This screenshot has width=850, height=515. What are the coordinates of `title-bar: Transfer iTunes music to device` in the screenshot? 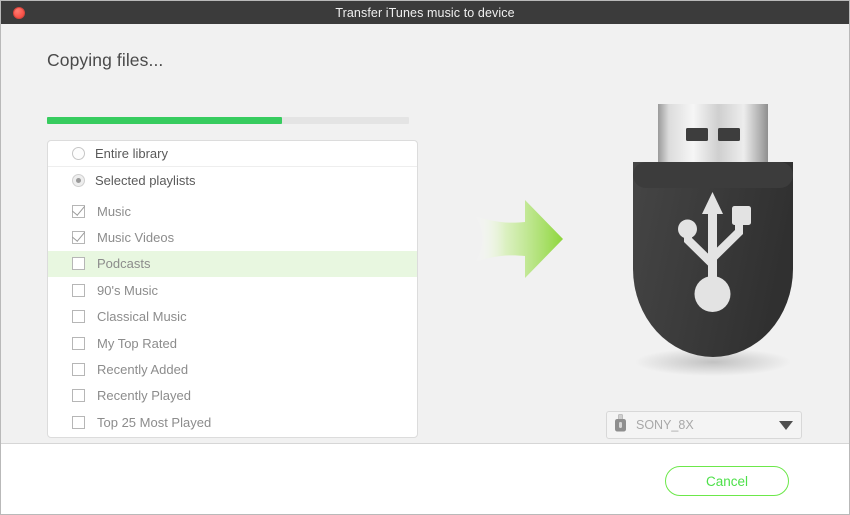 It's located at (425, 12).